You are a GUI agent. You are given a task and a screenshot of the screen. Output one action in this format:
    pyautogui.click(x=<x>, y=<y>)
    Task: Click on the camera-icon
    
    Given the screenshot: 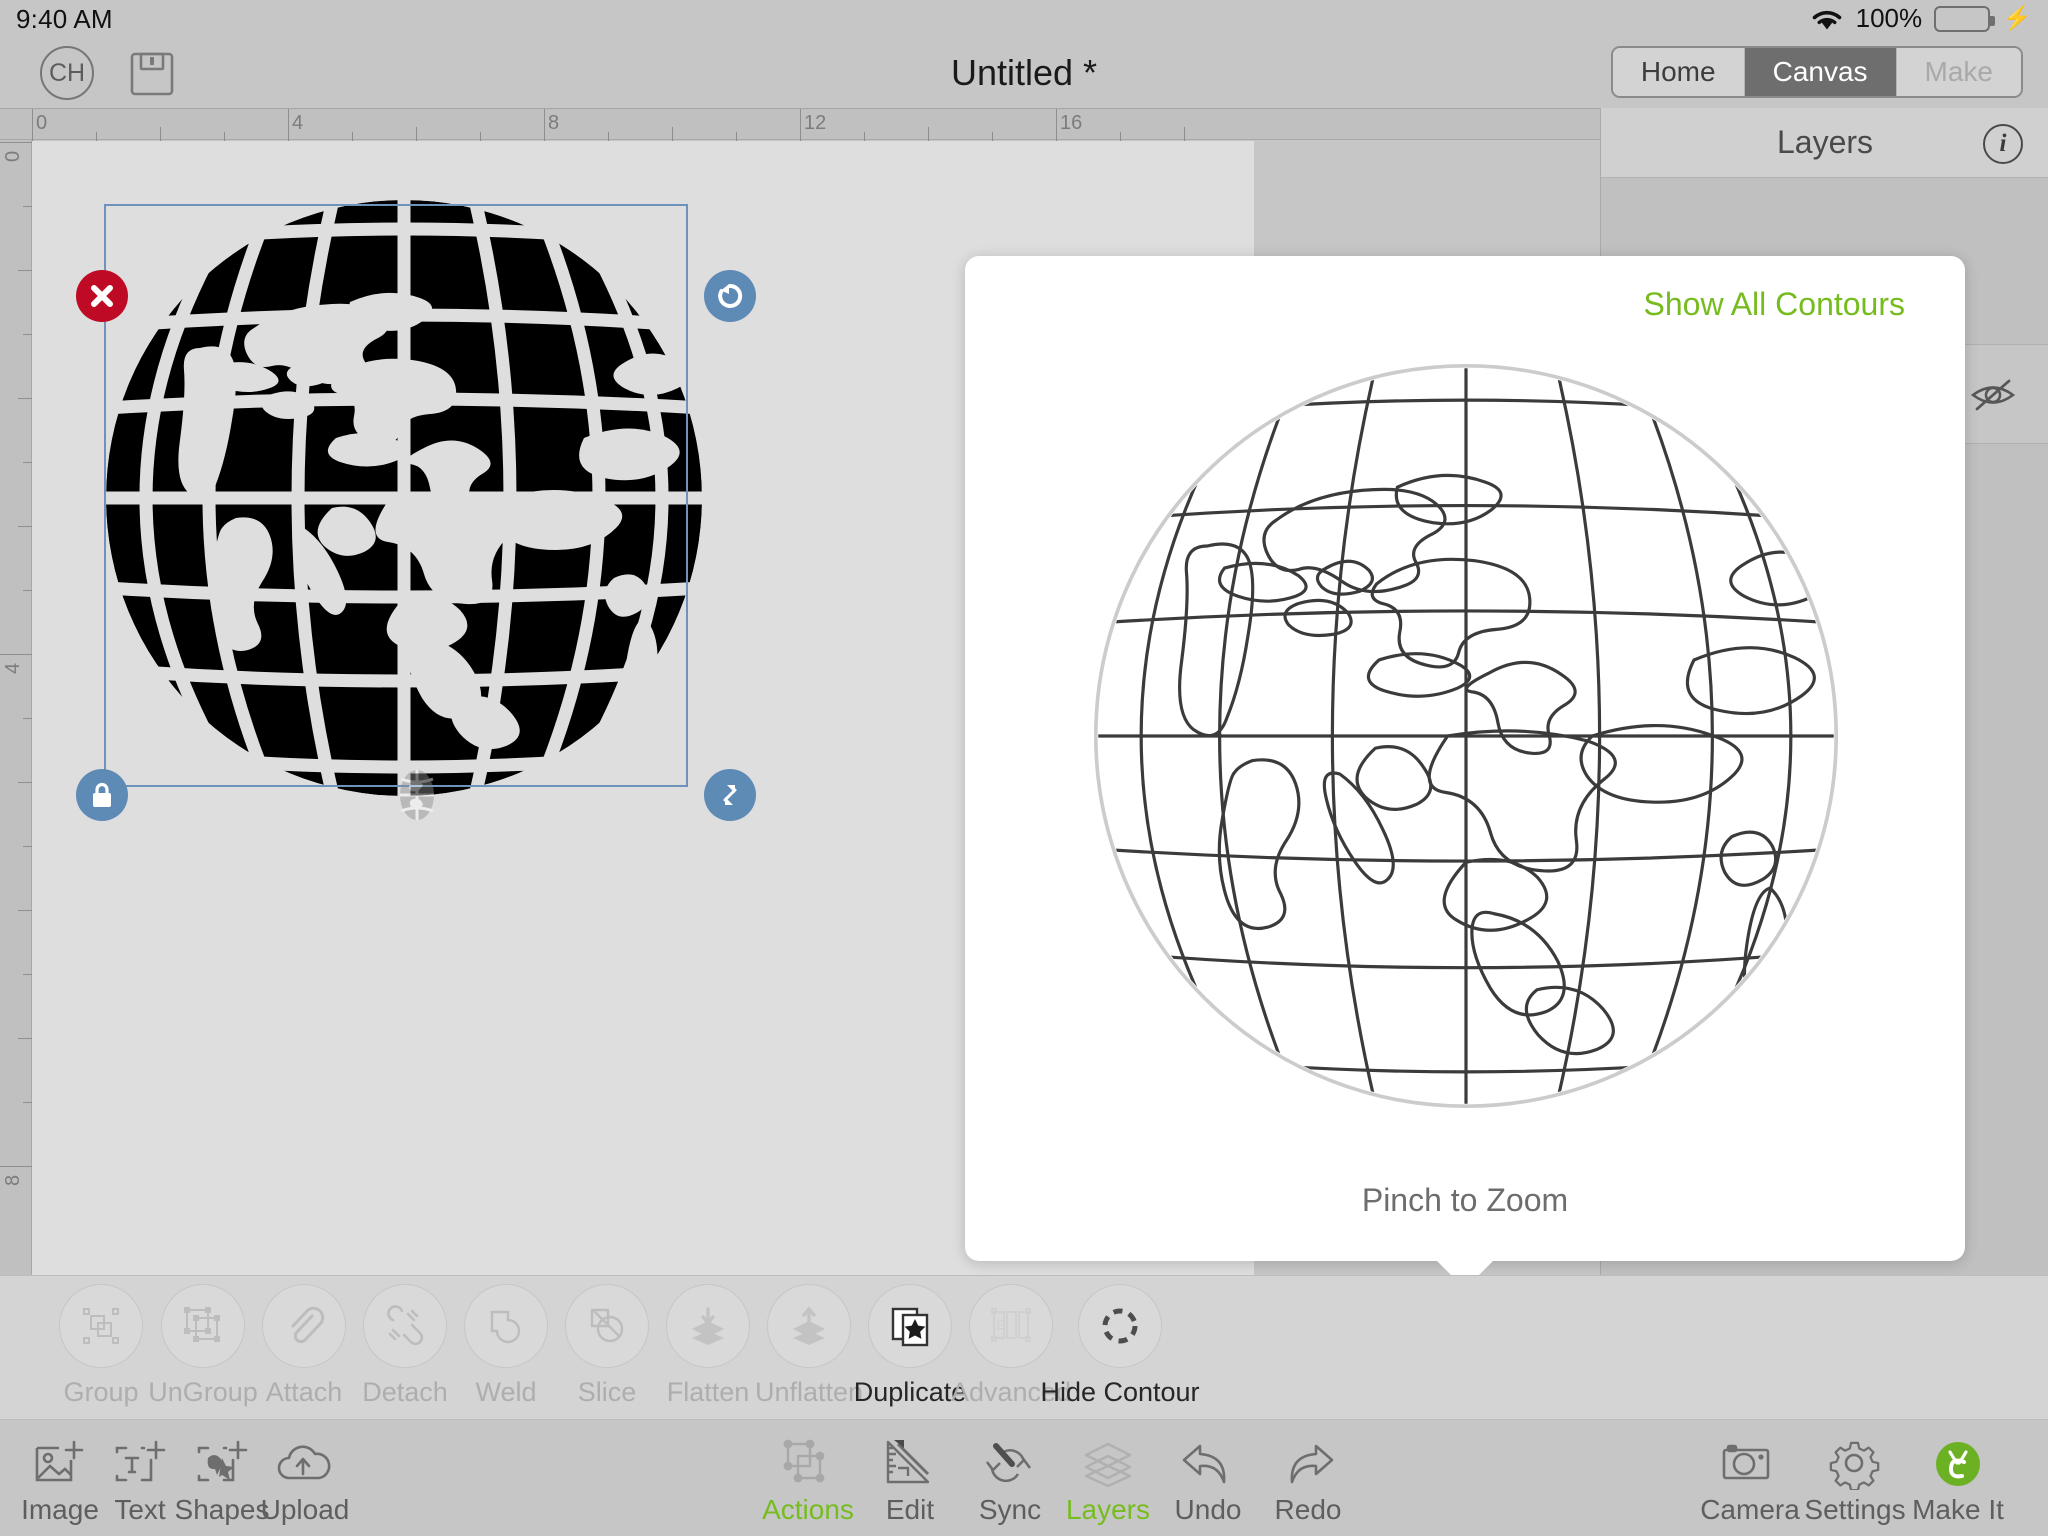 What is the action you would take?
    pyautogui.click(x=1750, y=1459)
    